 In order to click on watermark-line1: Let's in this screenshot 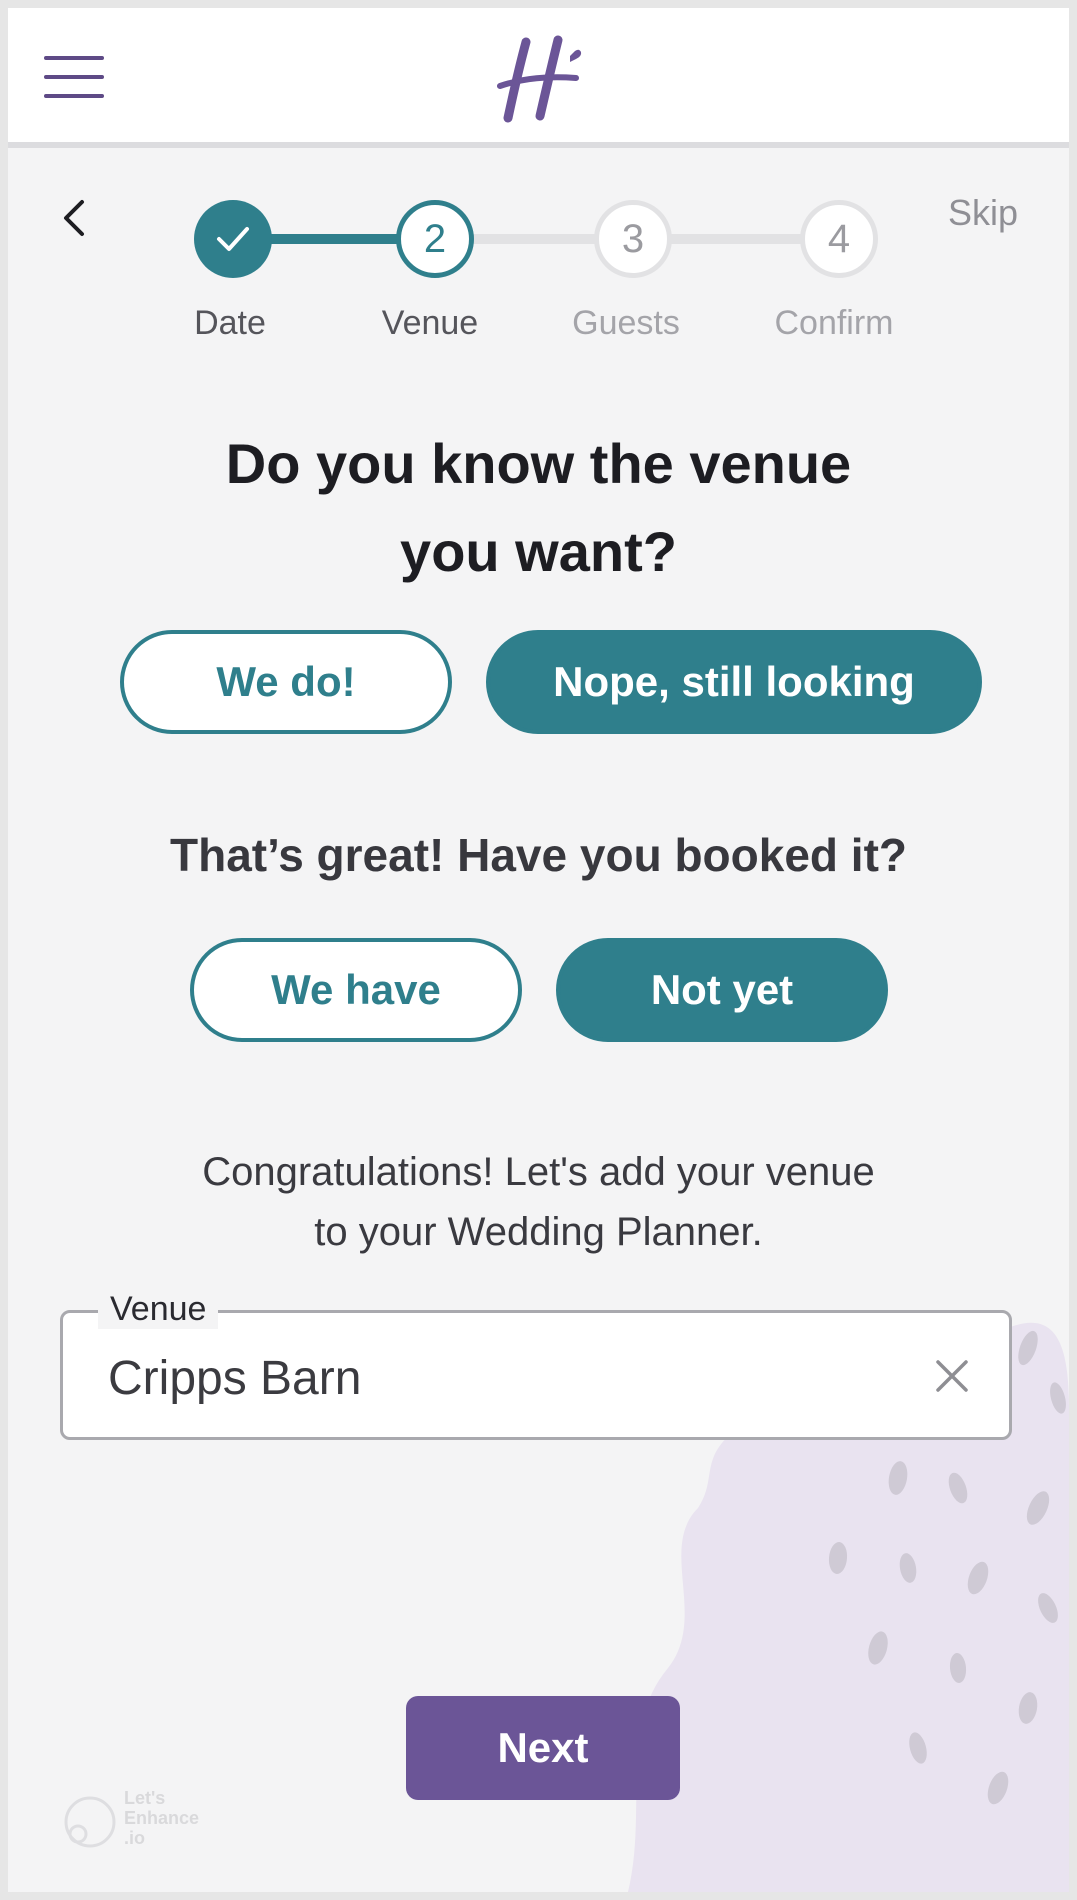, I will do `click(145, 1798)`.